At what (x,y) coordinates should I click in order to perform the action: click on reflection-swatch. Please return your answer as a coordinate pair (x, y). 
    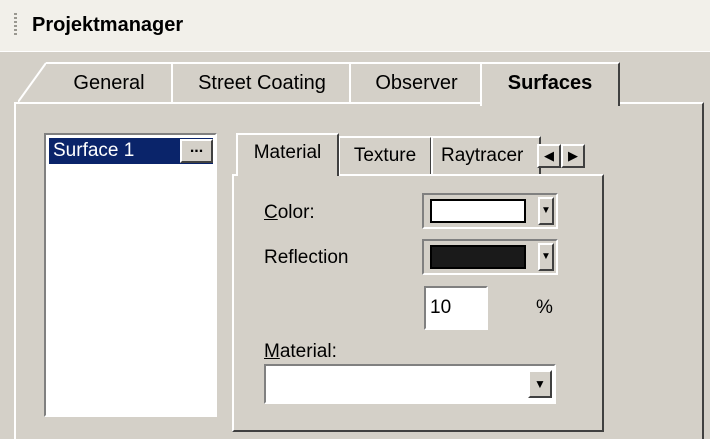
    Looking at the image, I should click on (478, 257).